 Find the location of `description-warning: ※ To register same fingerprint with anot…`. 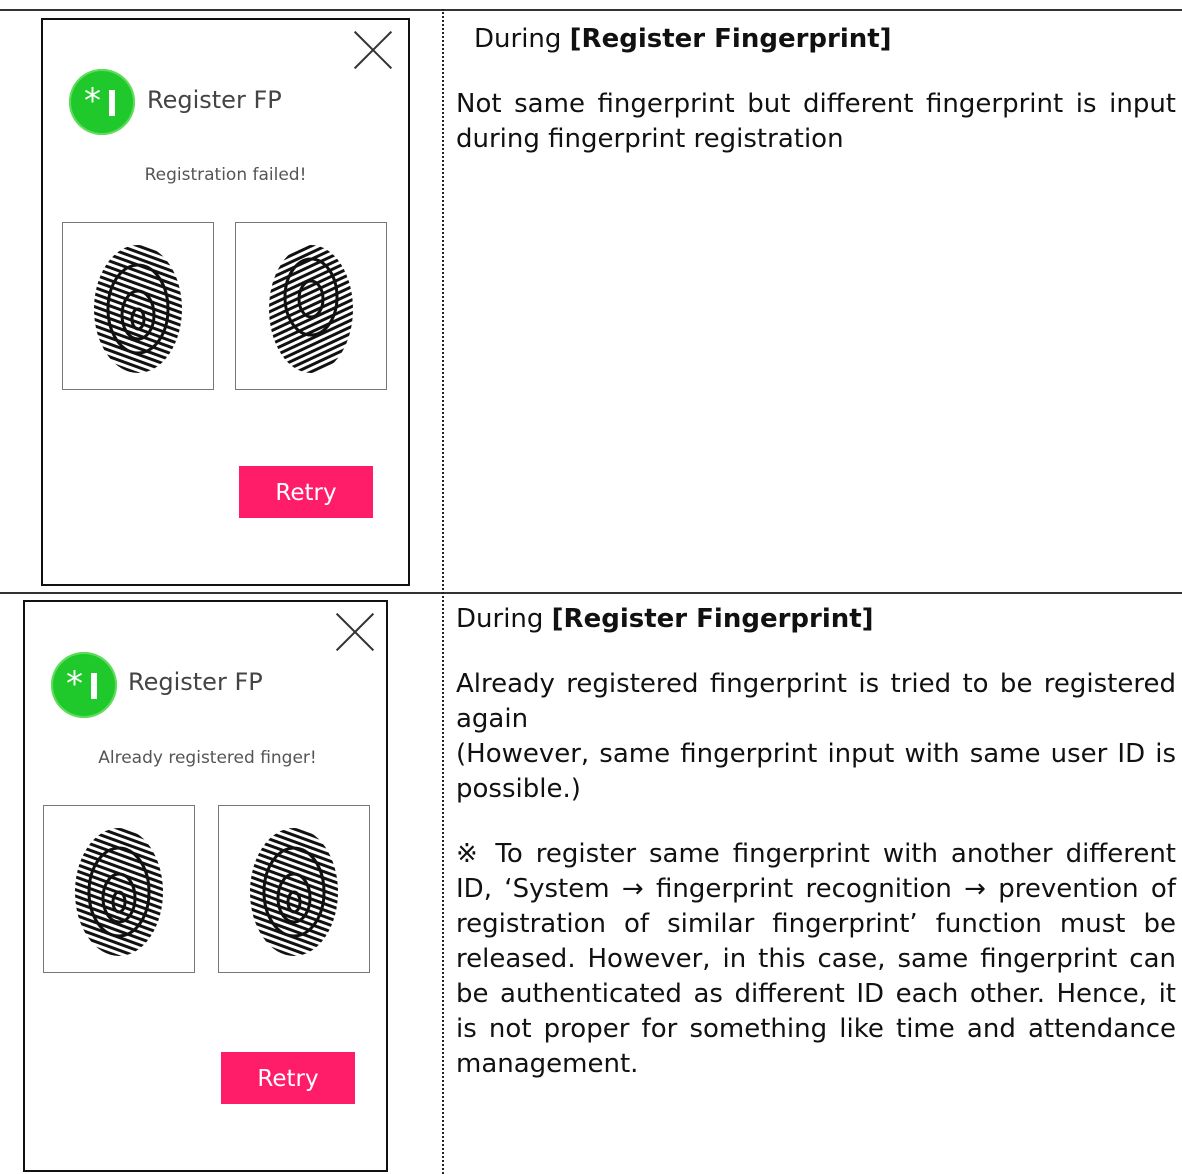

description-warning: ※ To register same fingerprint with anot… is located at coordinates (816, 959).